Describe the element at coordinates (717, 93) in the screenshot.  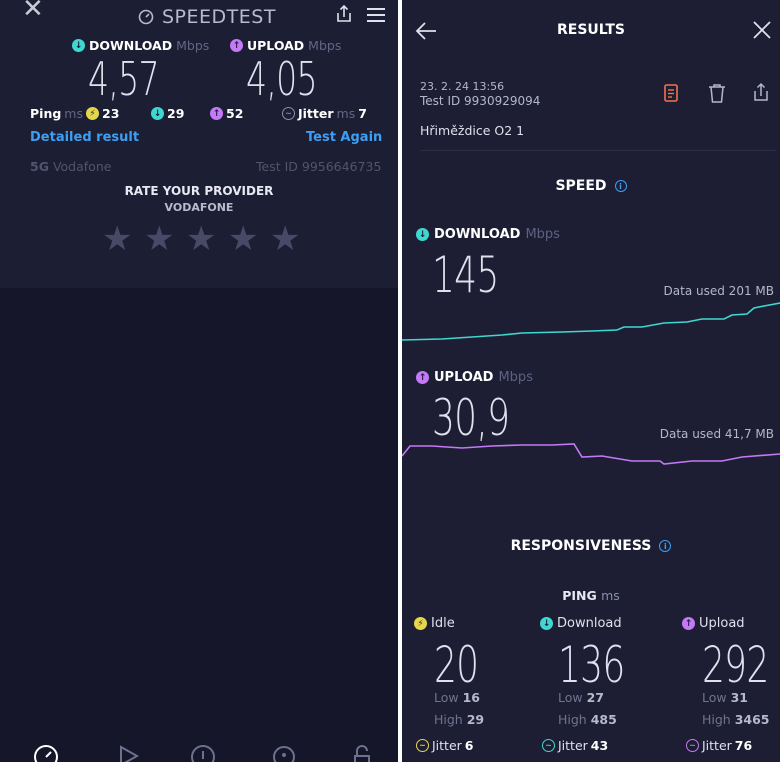
I see `trash-icon` at that location.